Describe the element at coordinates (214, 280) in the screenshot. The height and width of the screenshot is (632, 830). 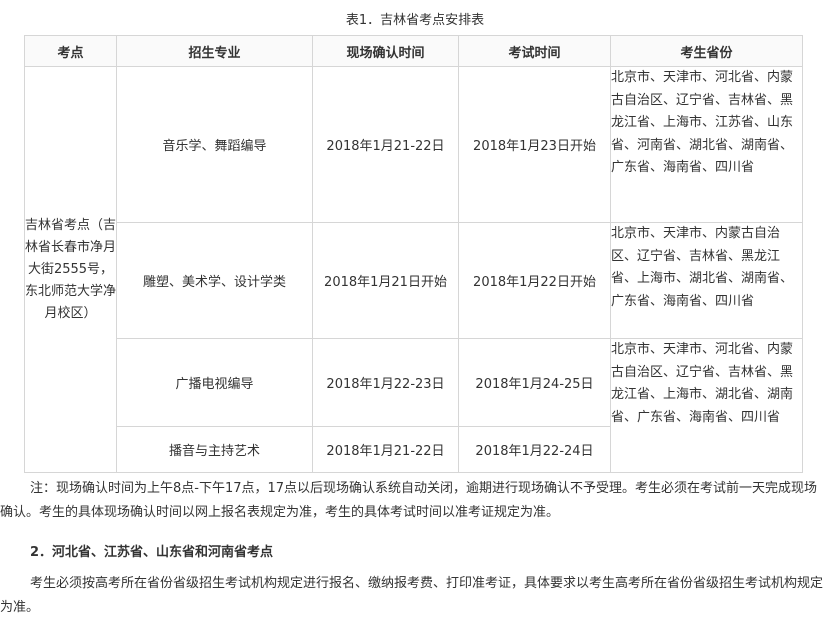
I see `major-cell: 雕塑、美术学、设计学类` at that location.